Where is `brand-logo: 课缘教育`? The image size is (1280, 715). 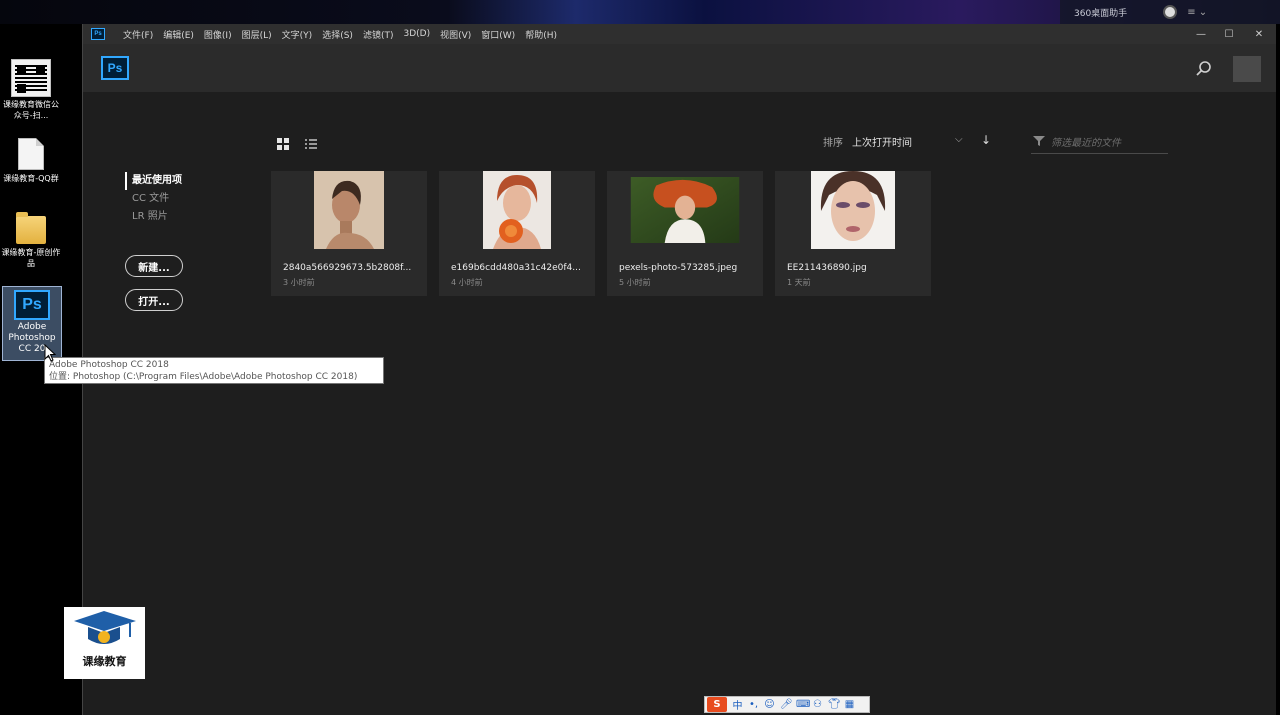
brand-logo: 课缘教育 is located at coordinates (104, 643).